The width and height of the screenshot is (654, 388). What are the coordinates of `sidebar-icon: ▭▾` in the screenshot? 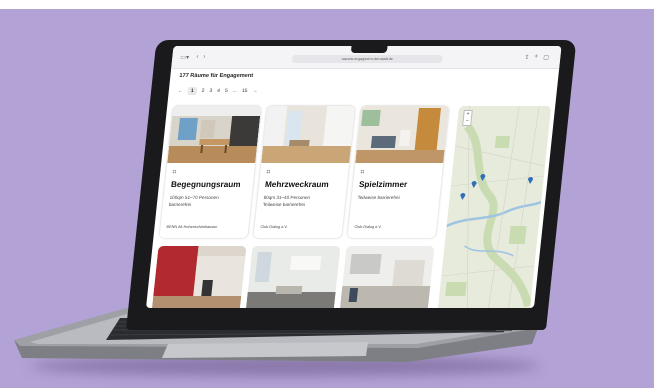 It's located at (184, 57).